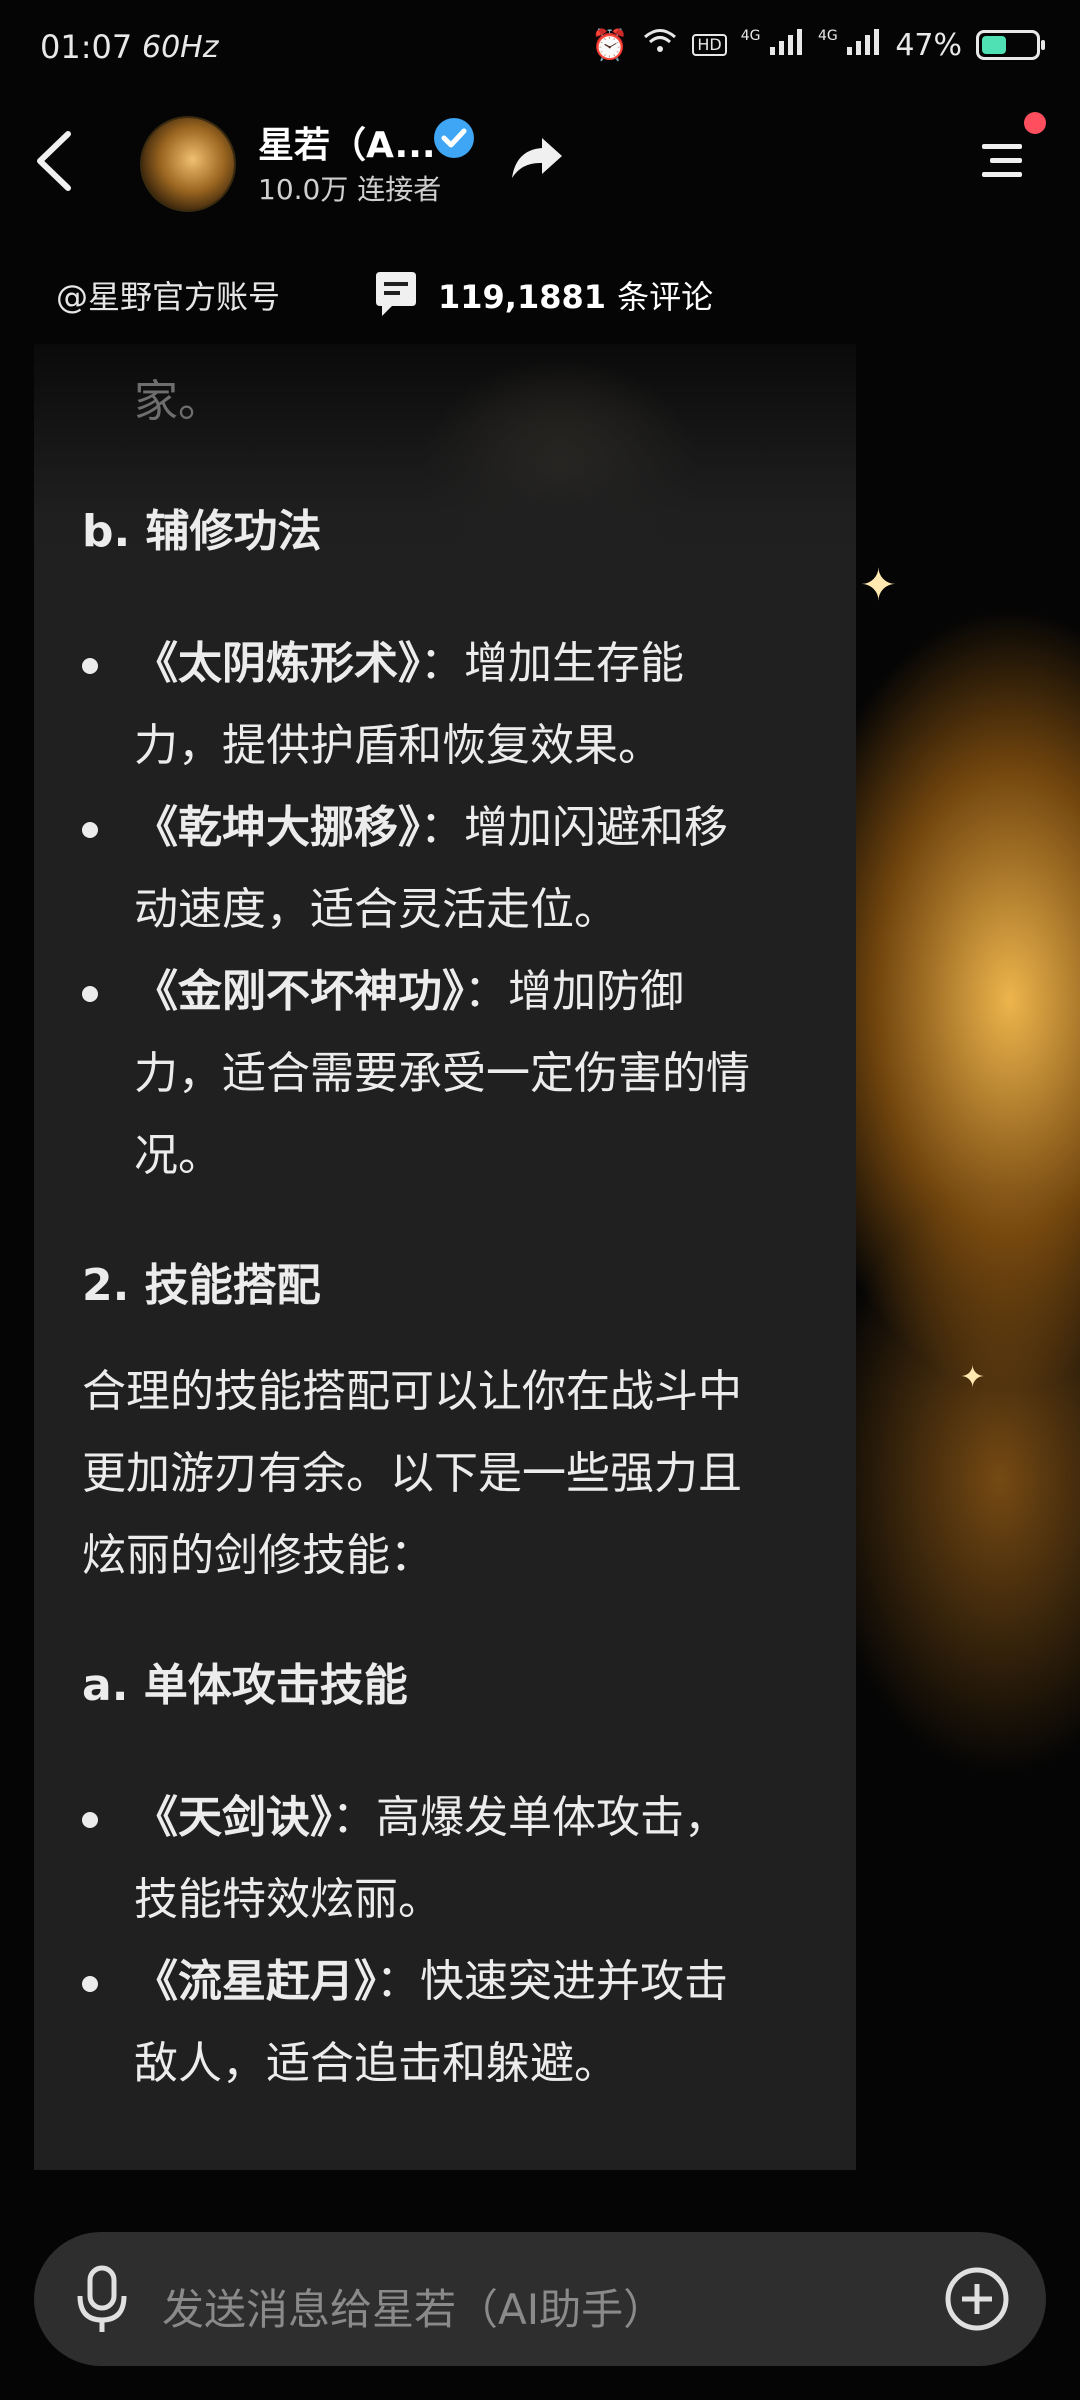  What do you see at coordinates (350, 189) in the screenshot?
I see `follower-count: 10.0万 连接者` at bounding box center [350, 189].